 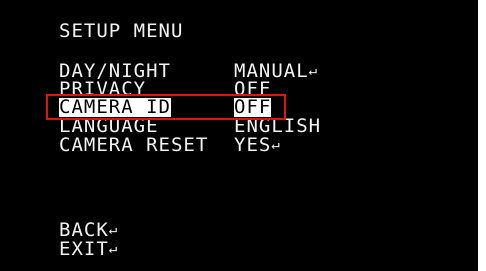 I want to click on camera-reset-value-text: YES, so click(x=253, y=145).